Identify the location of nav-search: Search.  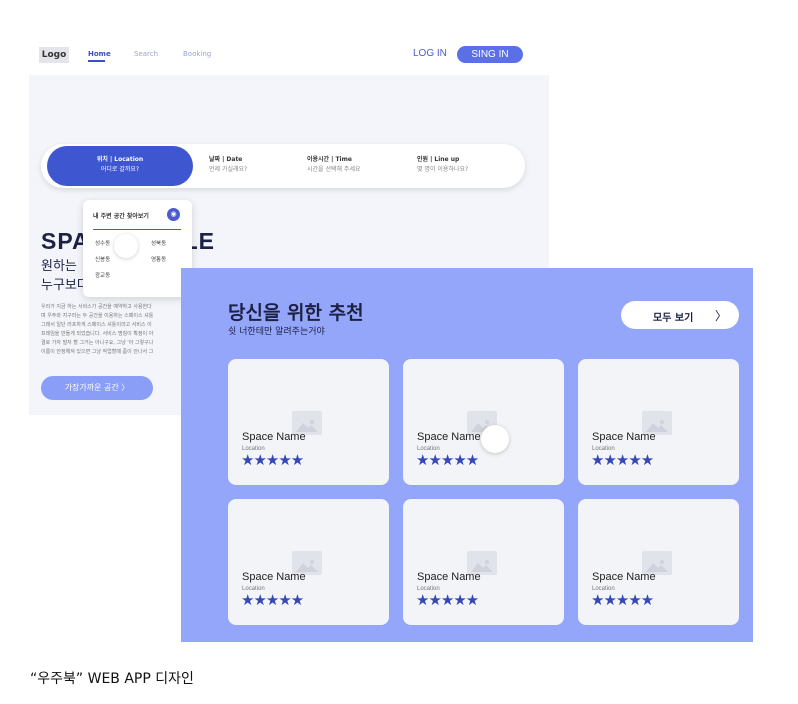
(146, 54).